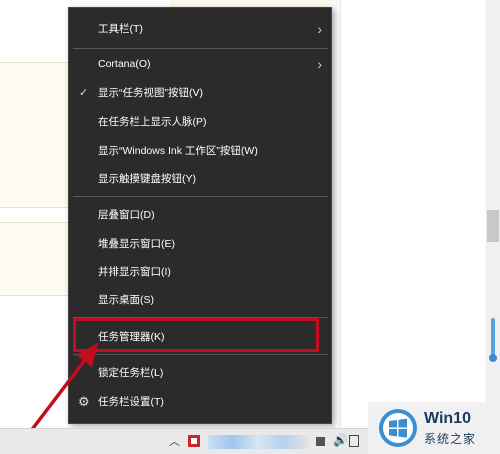  What do you see at coordinates (258, 442) in the screenshot?
I see `tray-icons-blurred` at bounding box center [258, 442].